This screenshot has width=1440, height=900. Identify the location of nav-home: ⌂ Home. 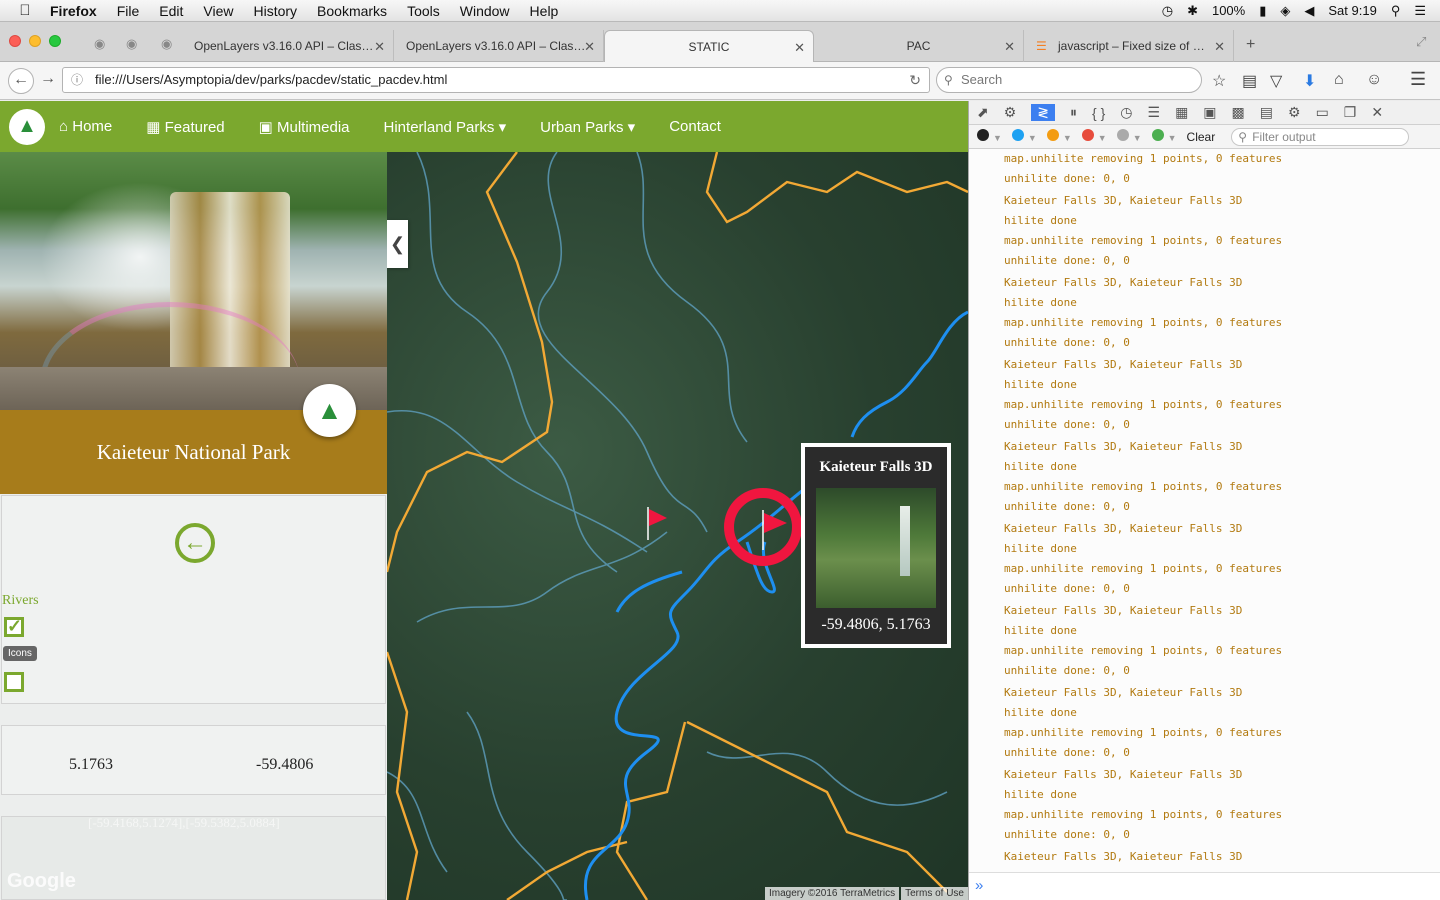
(85, 126).